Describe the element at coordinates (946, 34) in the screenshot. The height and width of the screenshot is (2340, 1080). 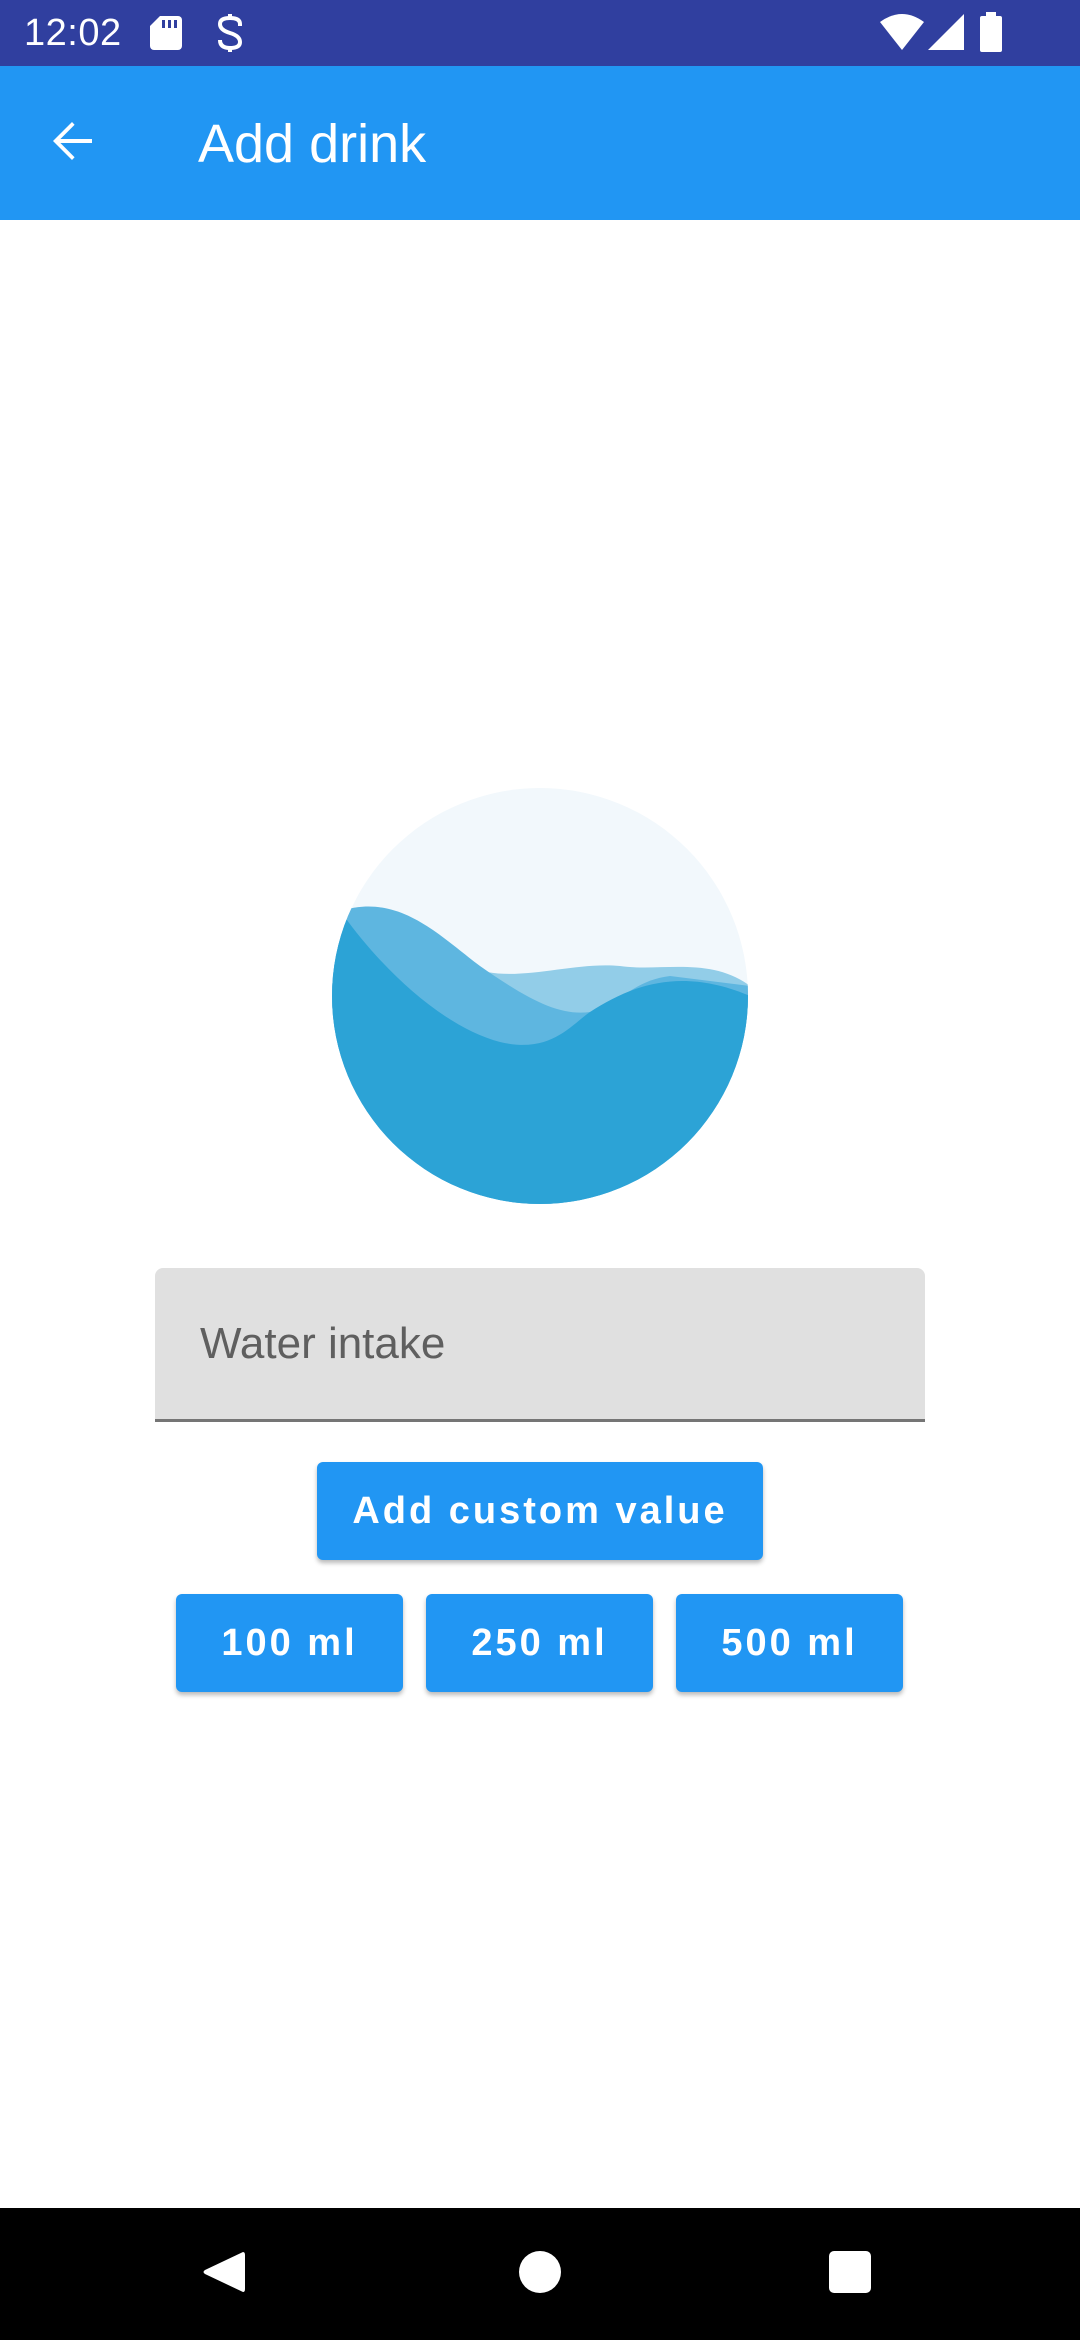
I see `signal-icon` at that location.